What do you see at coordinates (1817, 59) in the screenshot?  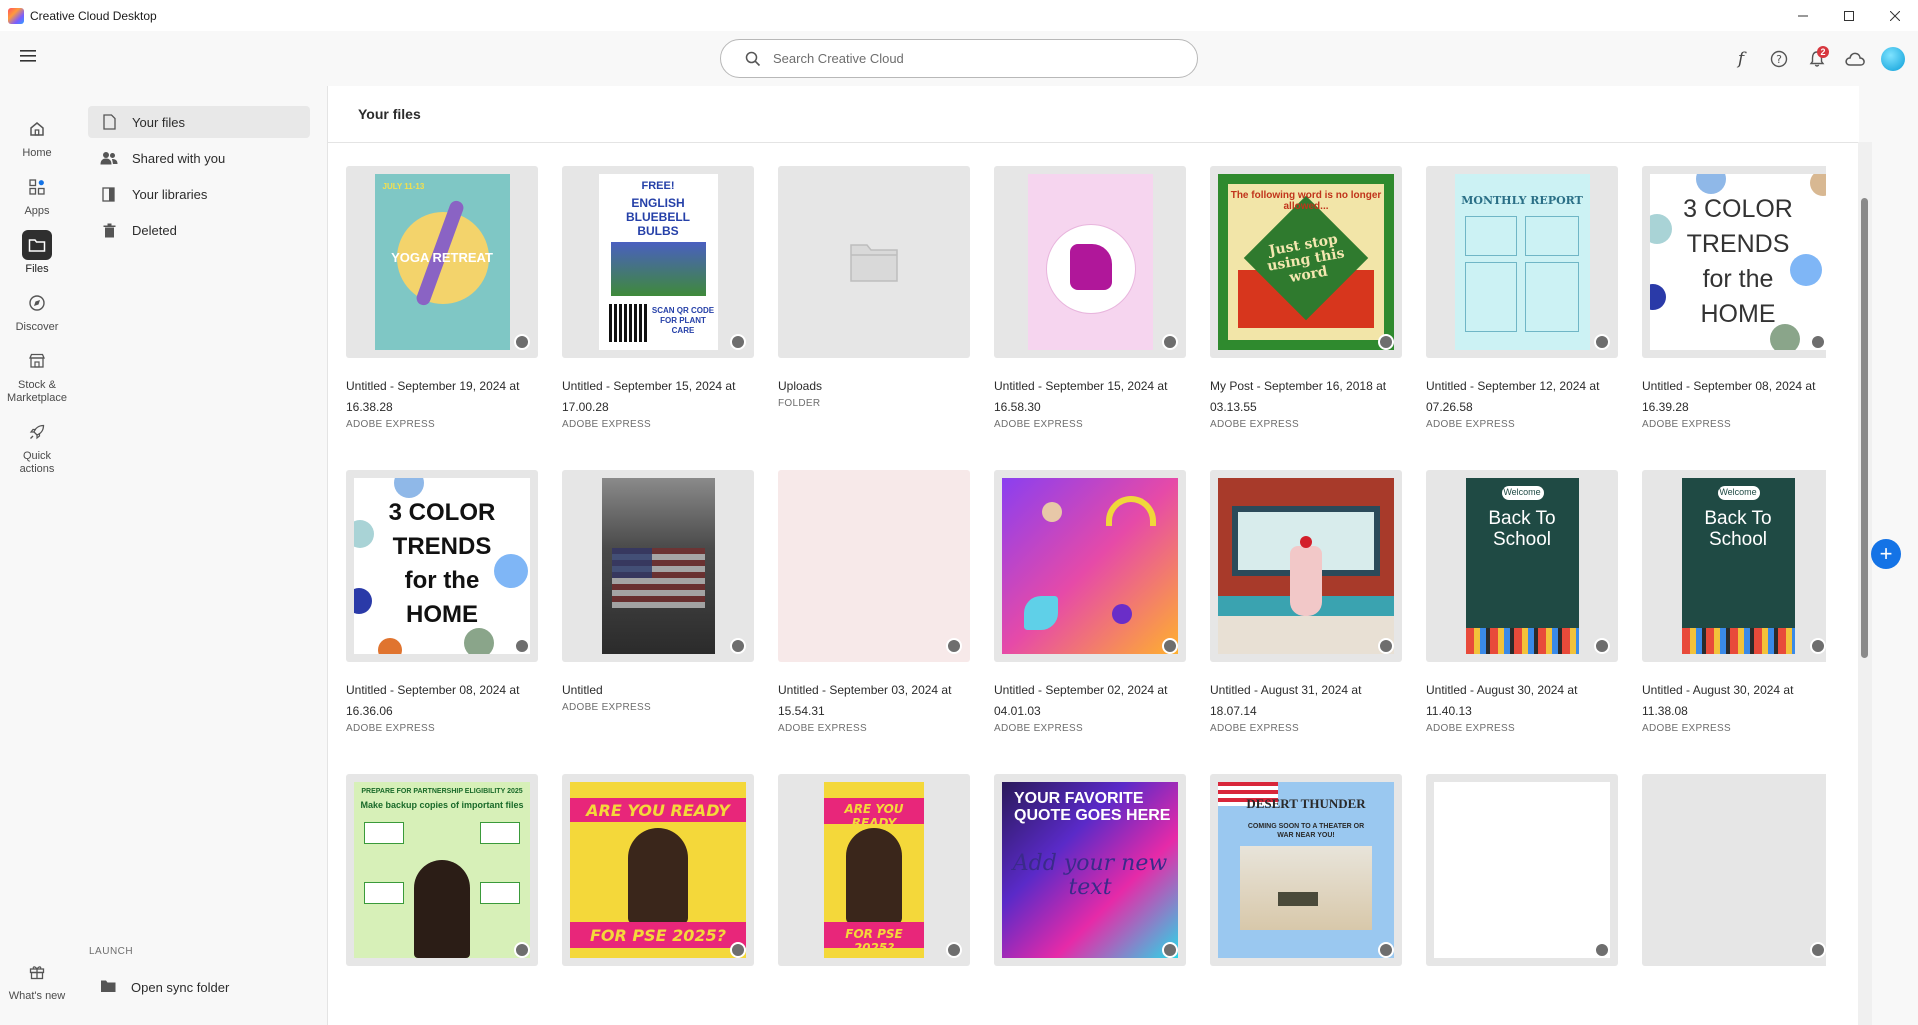 I see `notifications-button: 2` at bounding box center [1817, 59].